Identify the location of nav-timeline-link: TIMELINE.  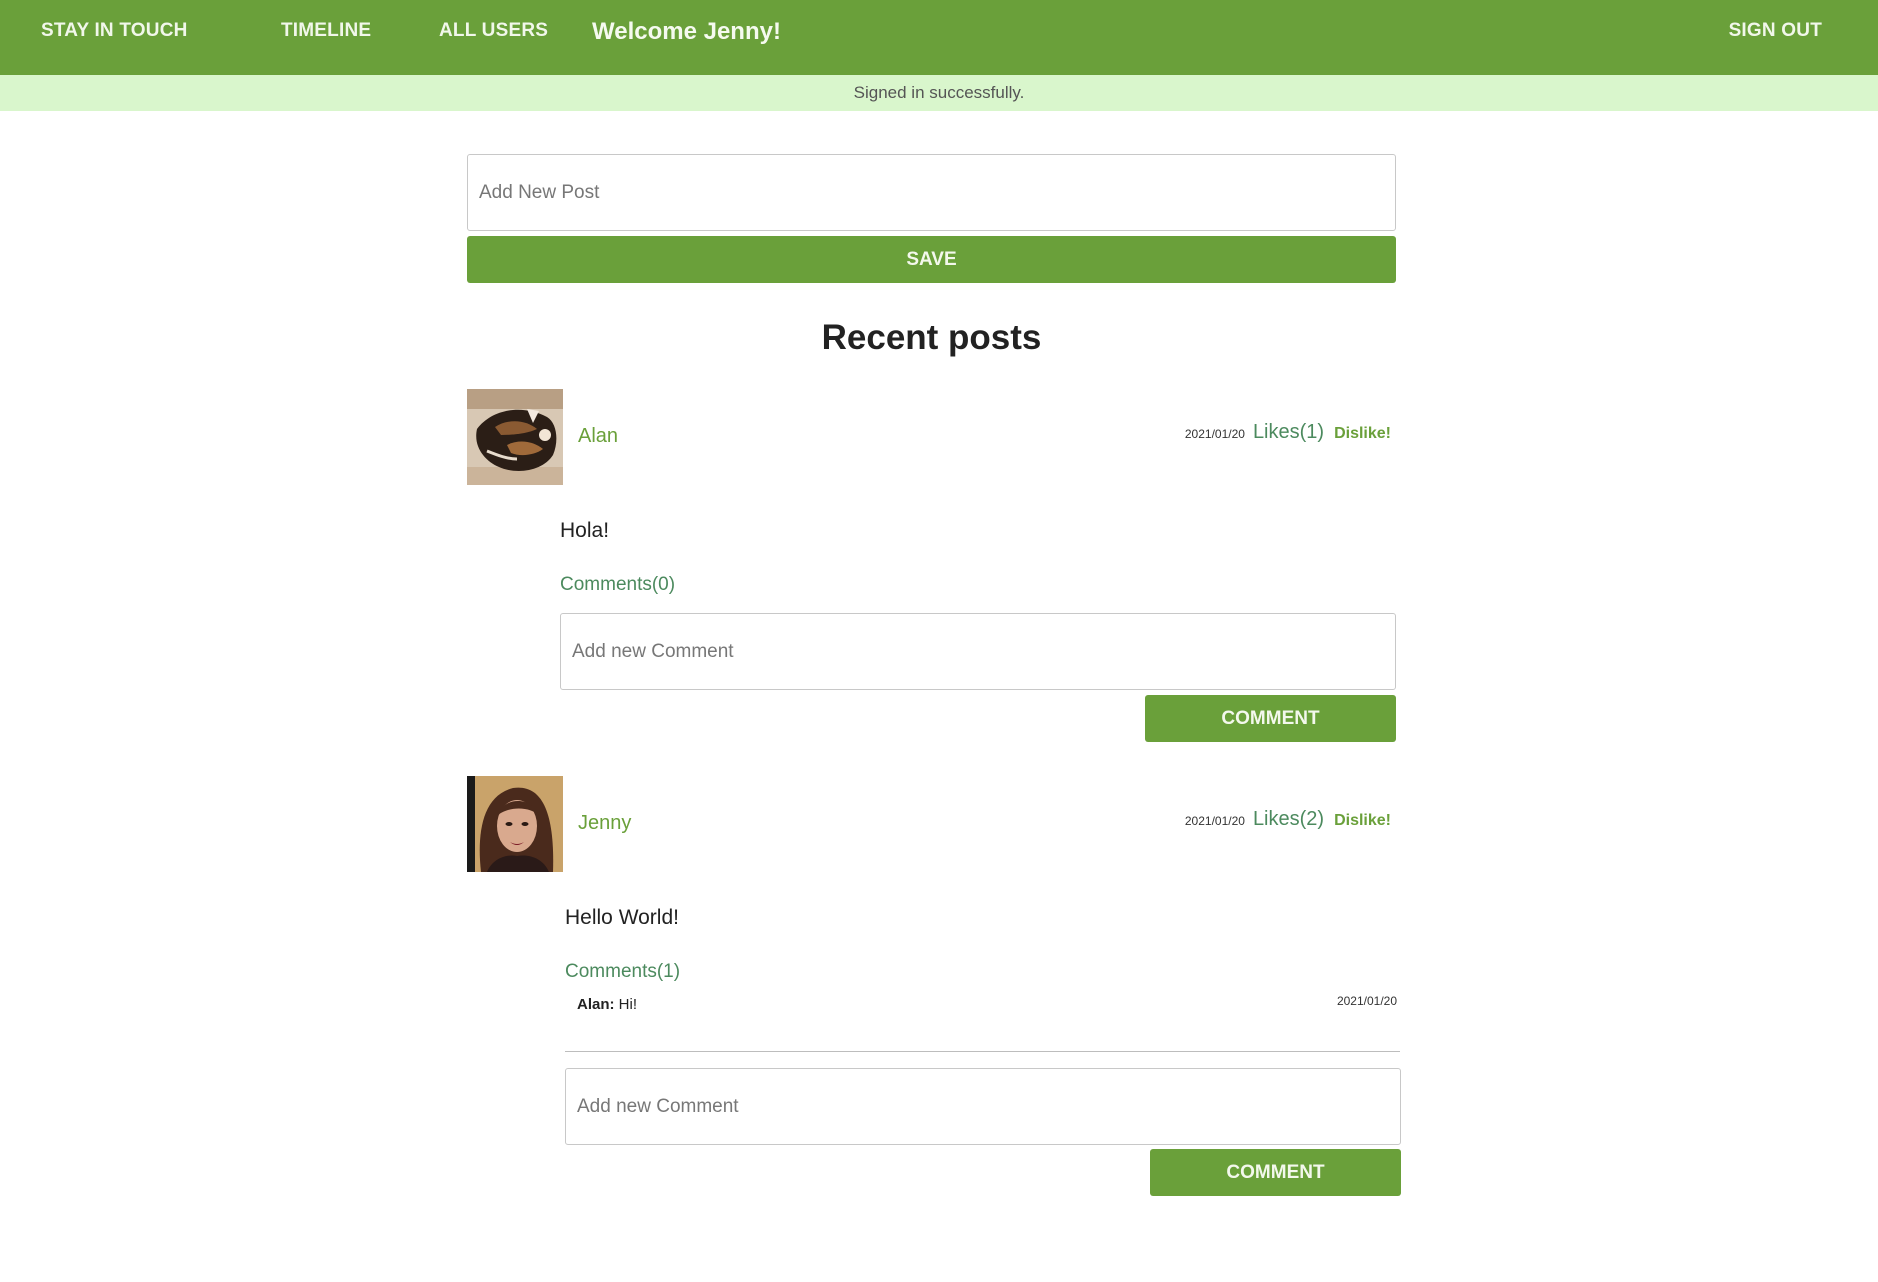
(326, 31).